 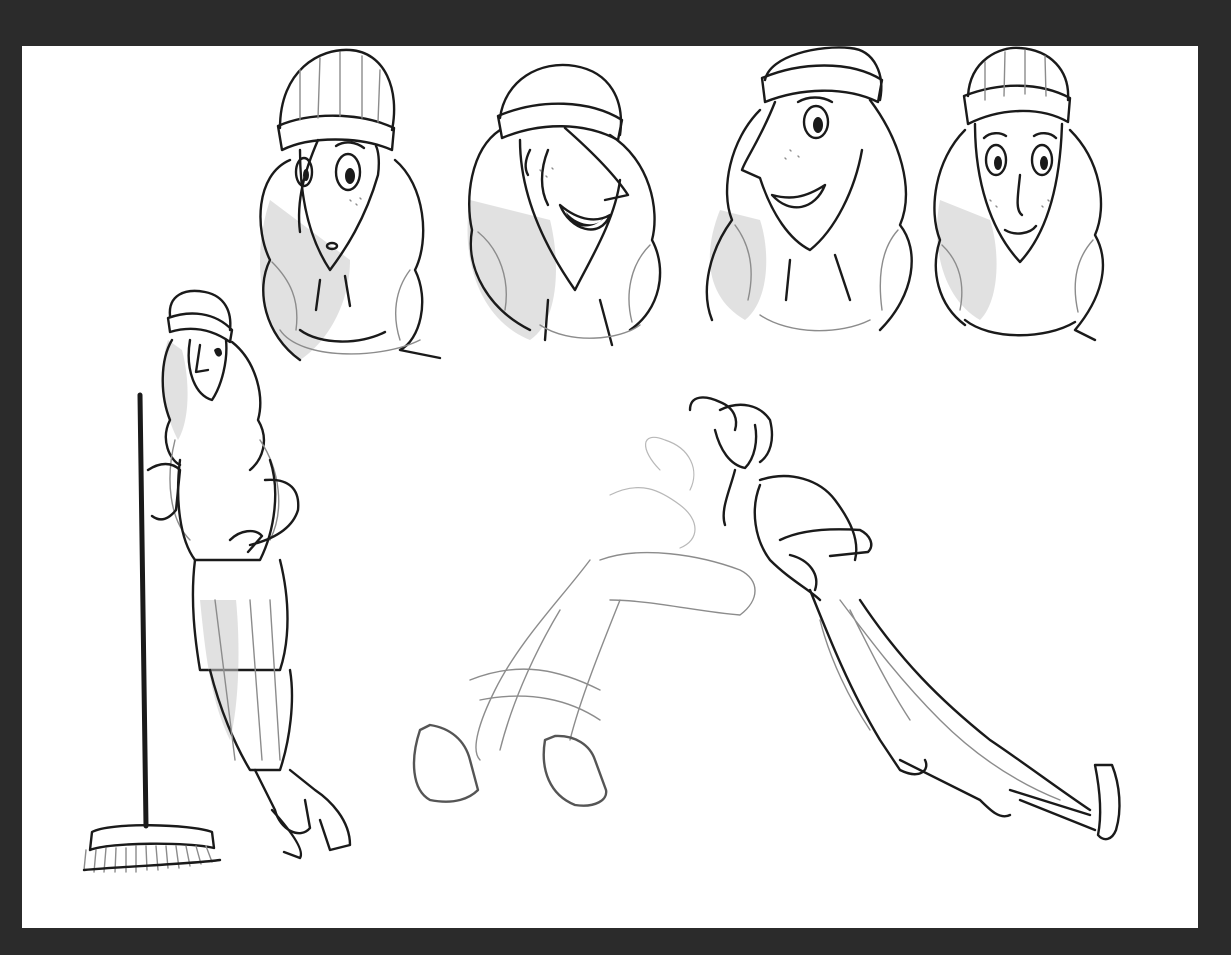 I want to click on head-laughing, so click(x=564, y=205).